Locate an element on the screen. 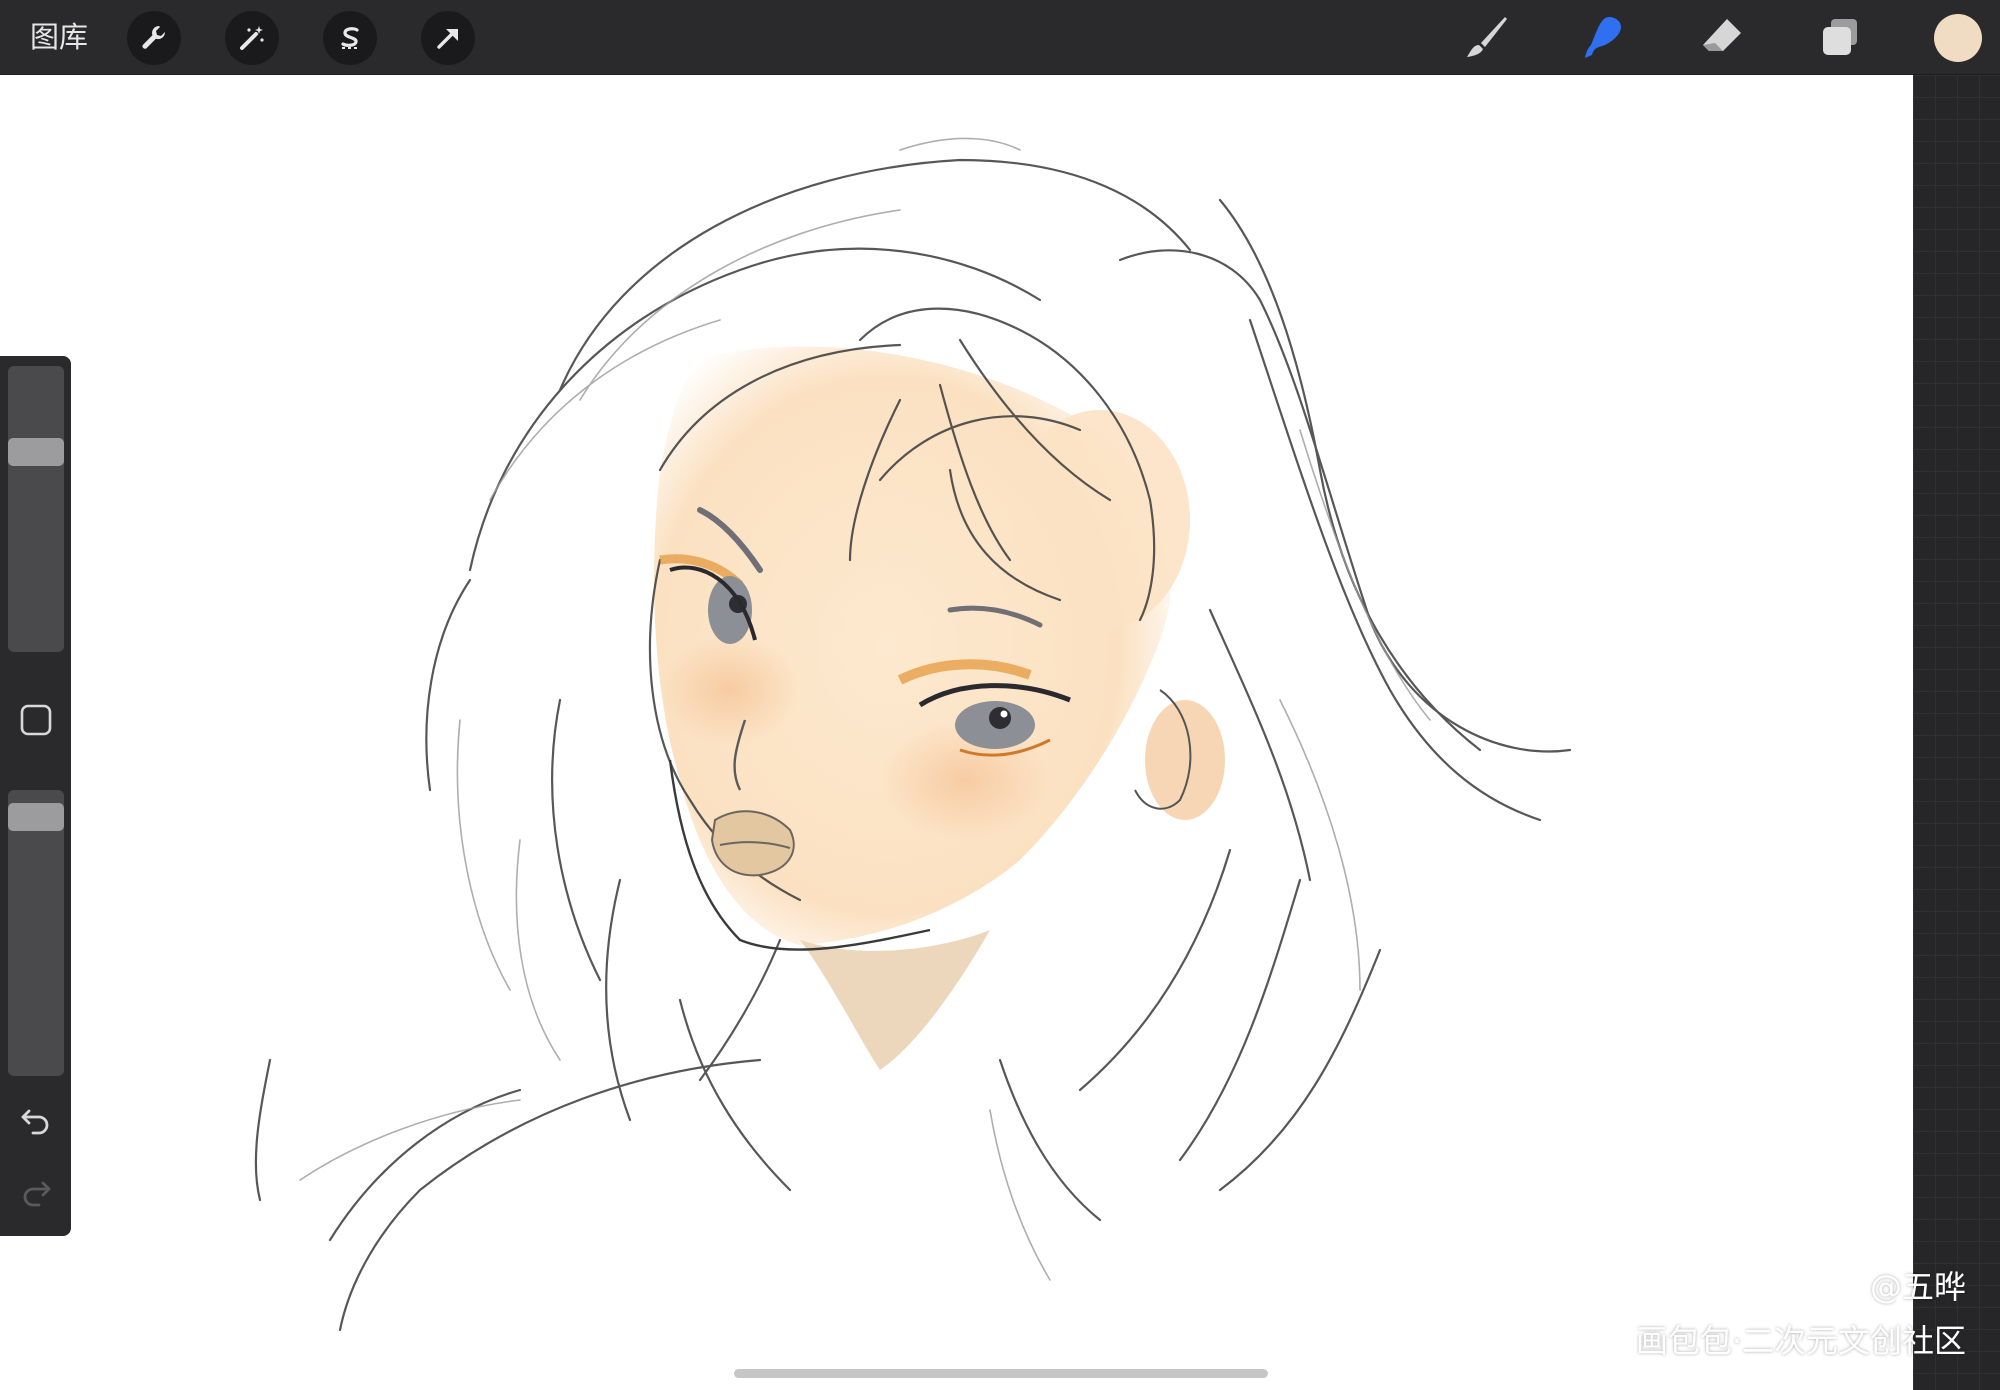 The image size is (2000, 1390). color-picker-button is located at coordinates (1958, 38).